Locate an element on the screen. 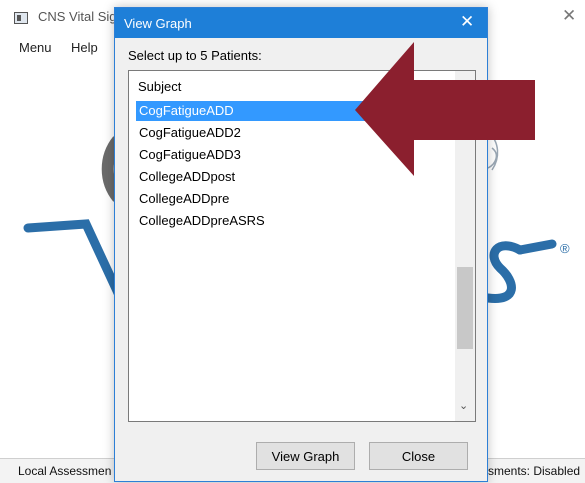 The image size is (585, 483). arrow-left-icon is located at coordinates (445, 109).